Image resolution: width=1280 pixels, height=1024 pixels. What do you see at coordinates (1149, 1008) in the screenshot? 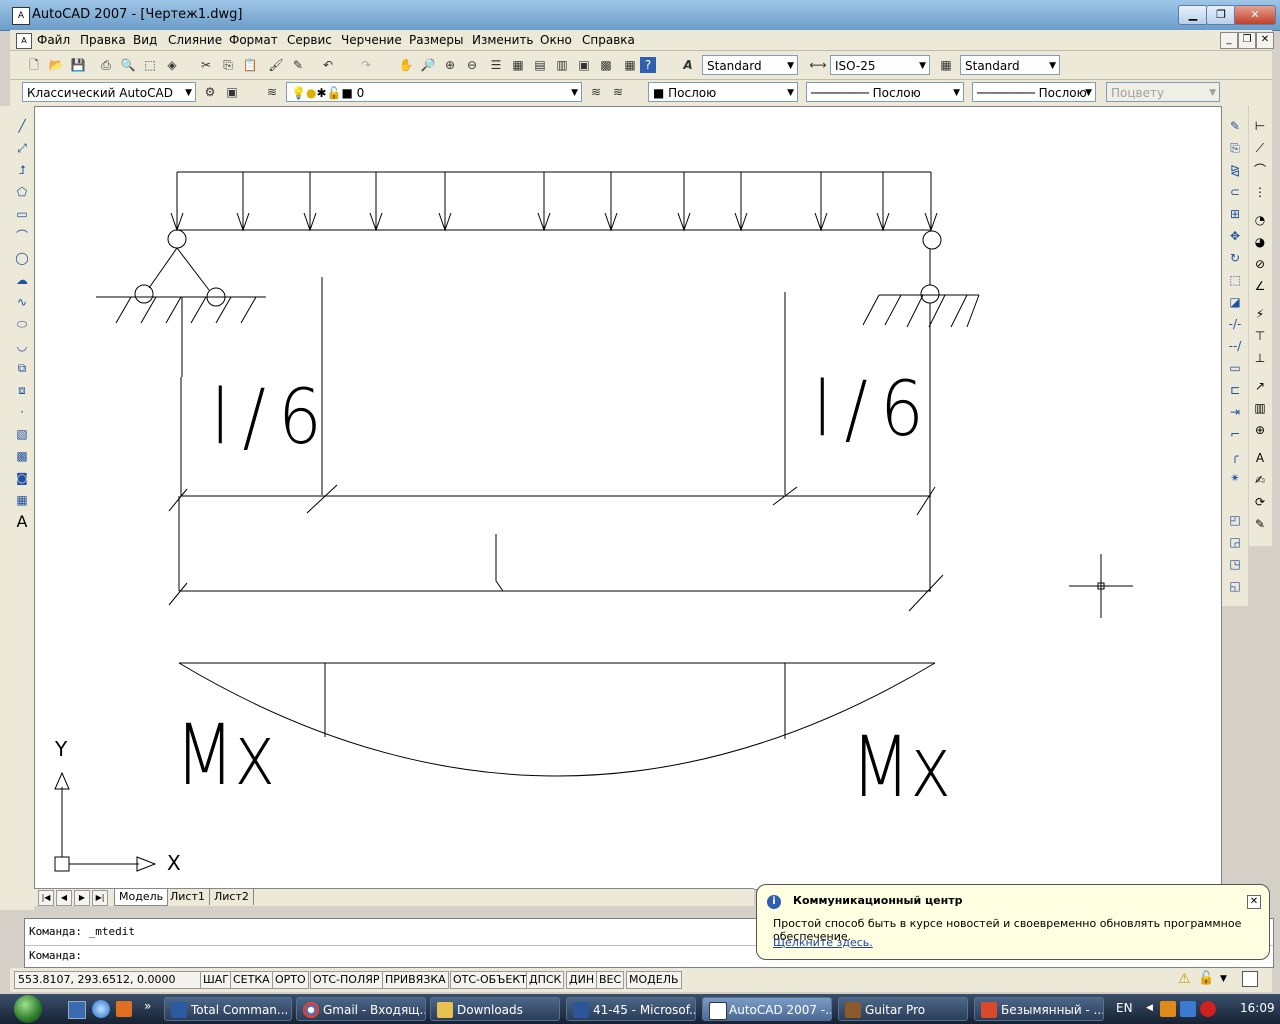
I see `tray-expand-icon: ◀` at bounding box center [1149, 1008].